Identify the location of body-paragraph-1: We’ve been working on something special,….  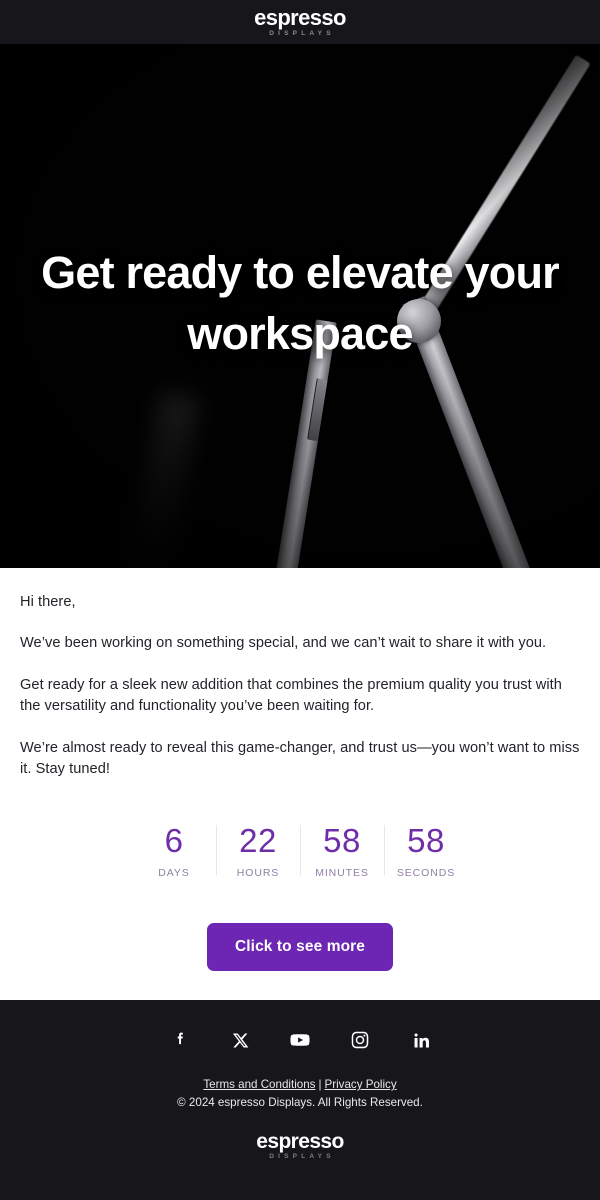
(283, 643).